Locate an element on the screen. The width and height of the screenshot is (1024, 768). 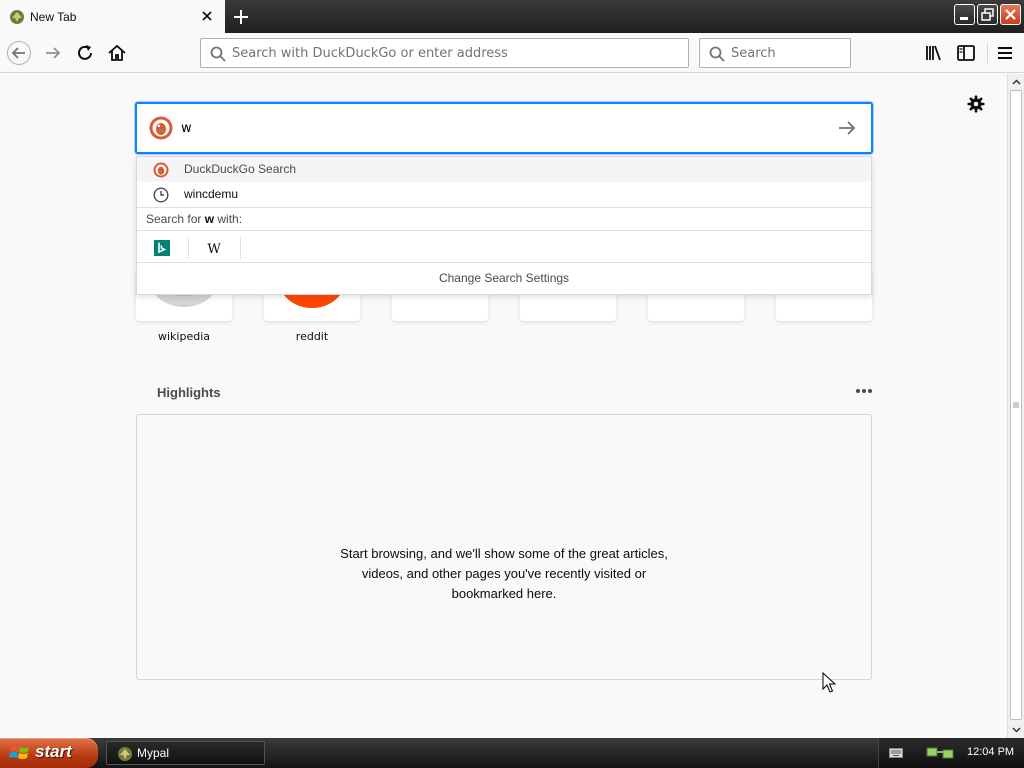
scroll-up-arrow-icon is located at coordinates (1016, 82).